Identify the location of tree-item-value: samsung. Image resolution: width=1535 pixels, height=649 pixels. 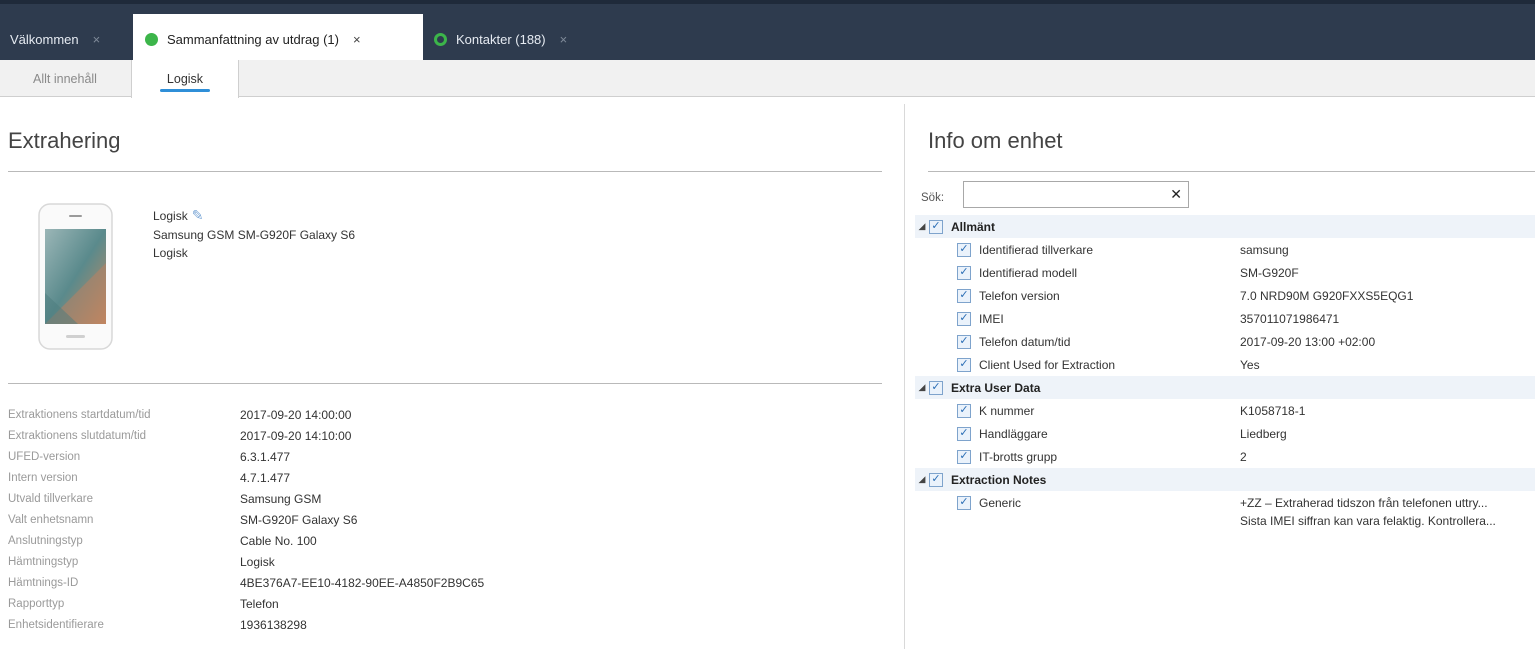
(1264, 249).